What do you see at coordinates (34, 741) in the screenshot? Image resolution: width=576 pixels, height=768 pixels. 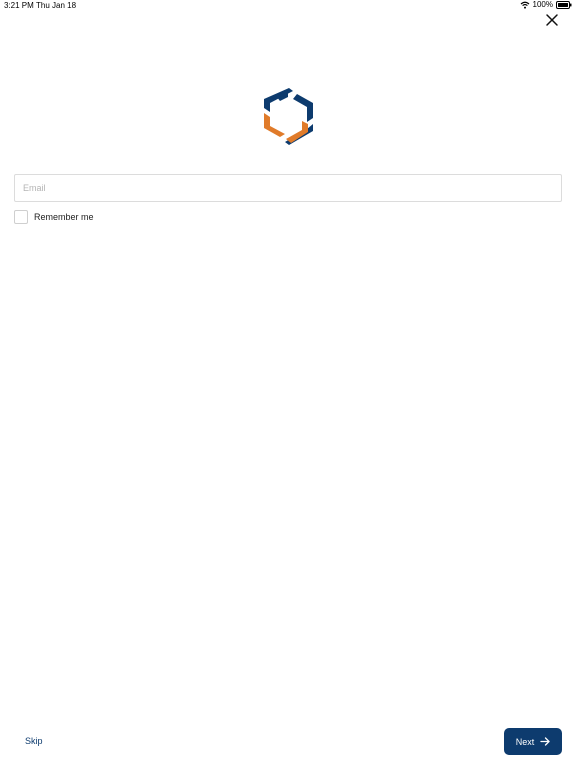 I see `skip-button: Skip` at bounding box center [34, 741].